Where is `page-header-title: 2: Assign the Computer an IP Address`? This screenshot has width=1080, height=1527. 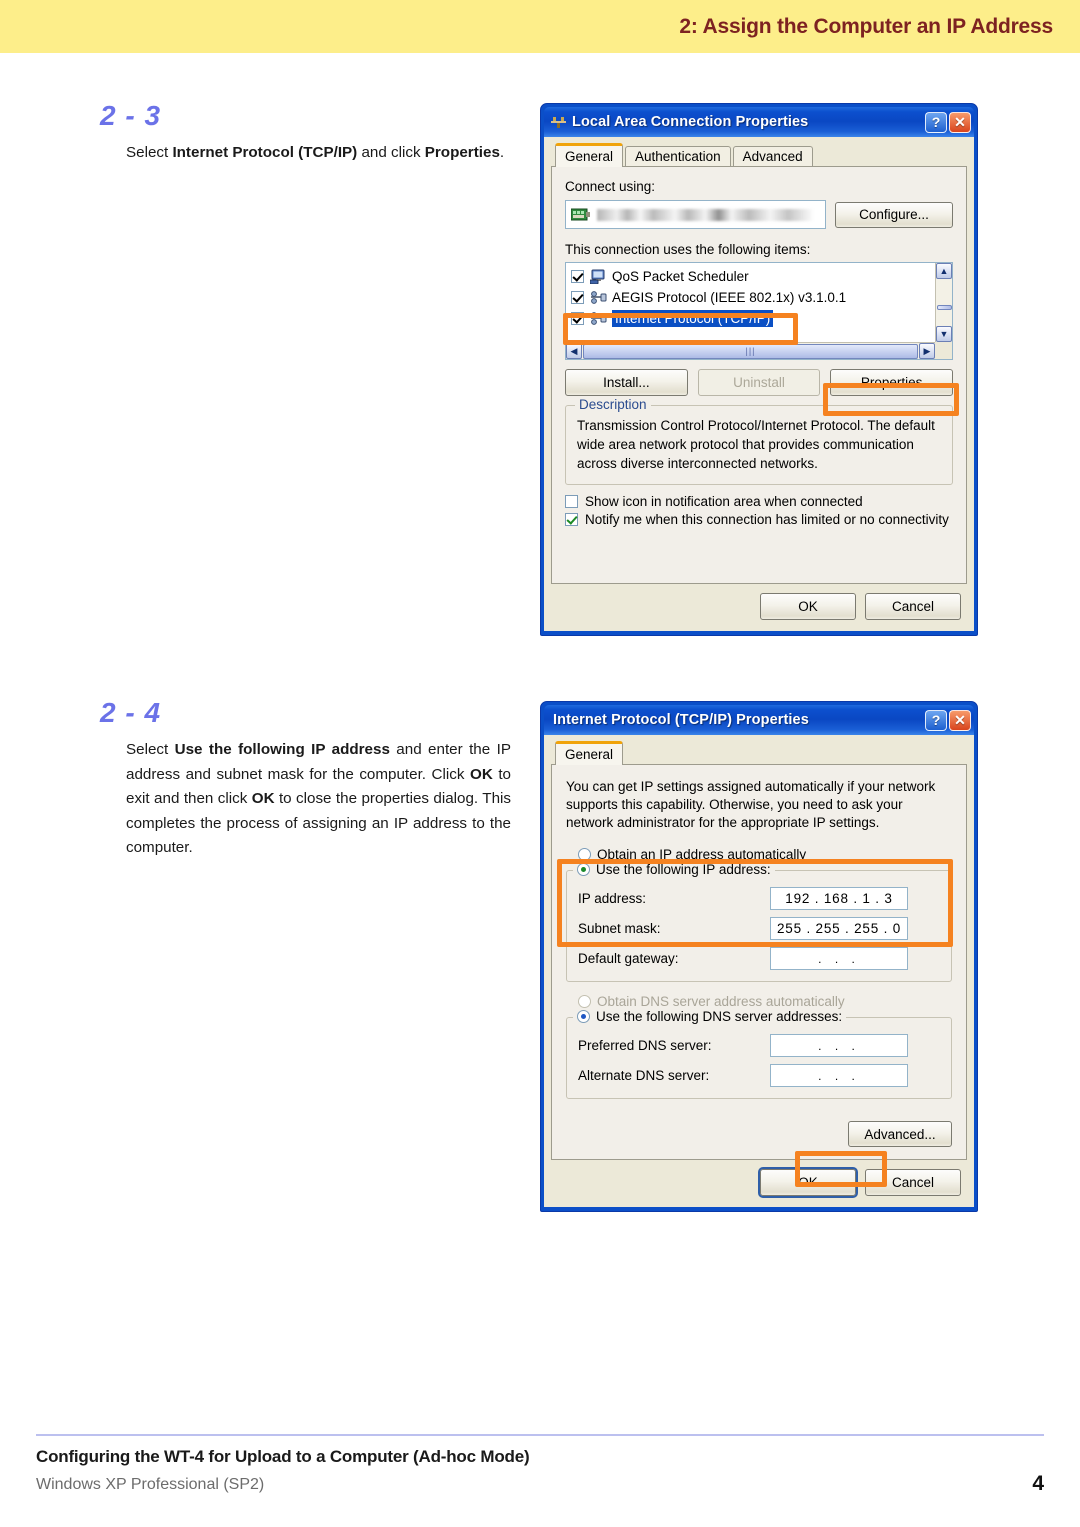 page-header-title: 2: Assign the Computer an IP Address is located at coordinates (866, 26).